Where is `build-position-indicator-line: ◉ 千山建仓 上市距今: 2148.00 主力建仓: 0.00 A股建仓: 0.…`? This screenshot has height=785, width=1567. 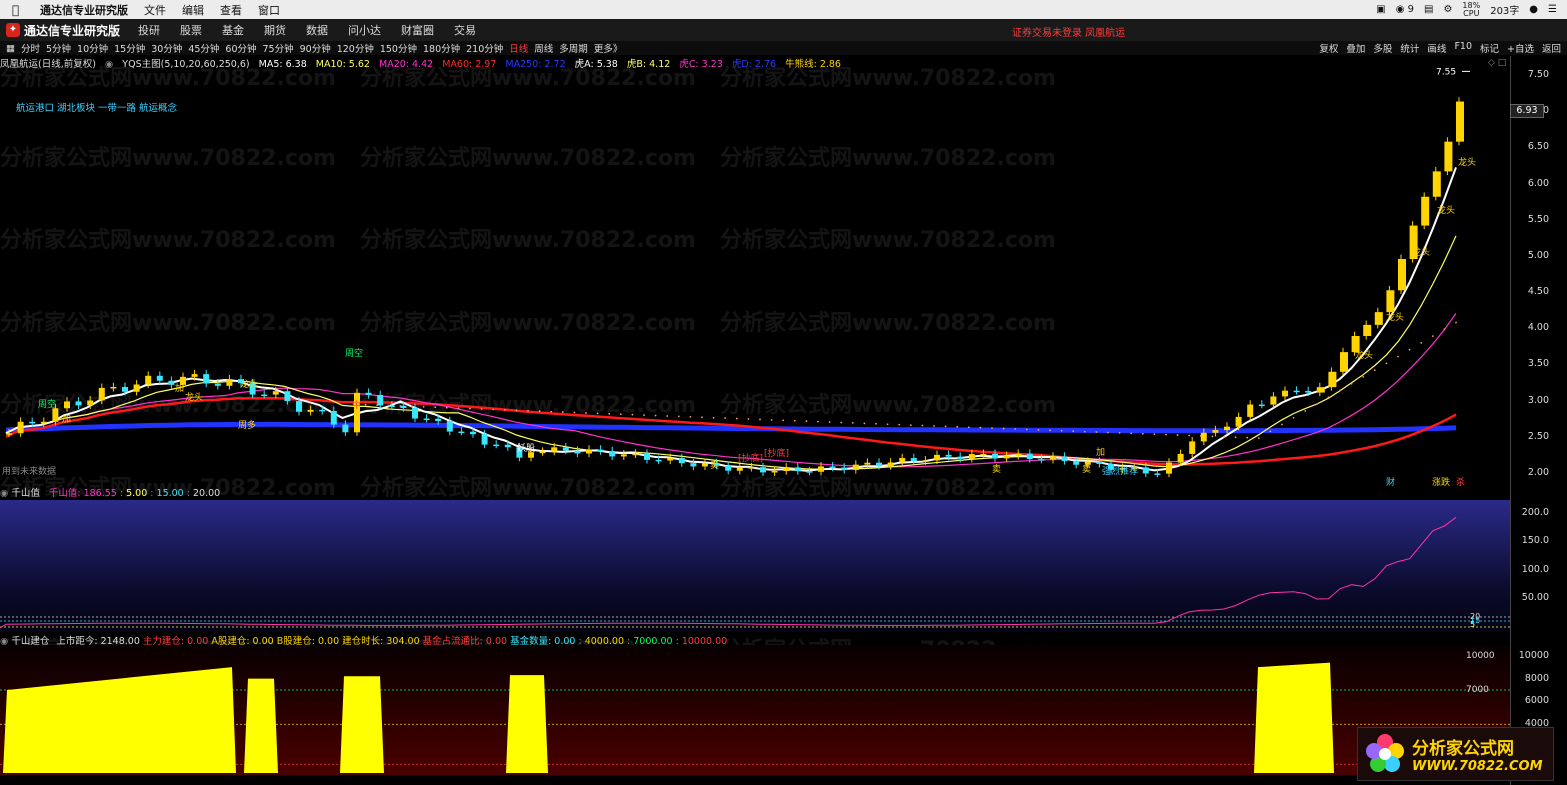 build-position-indicator-line: ◉ 千山建仓 上市距今: 2148.00 主力建仓: 0.00 A股建仓: 0.… is located at coordinates (364, 641).